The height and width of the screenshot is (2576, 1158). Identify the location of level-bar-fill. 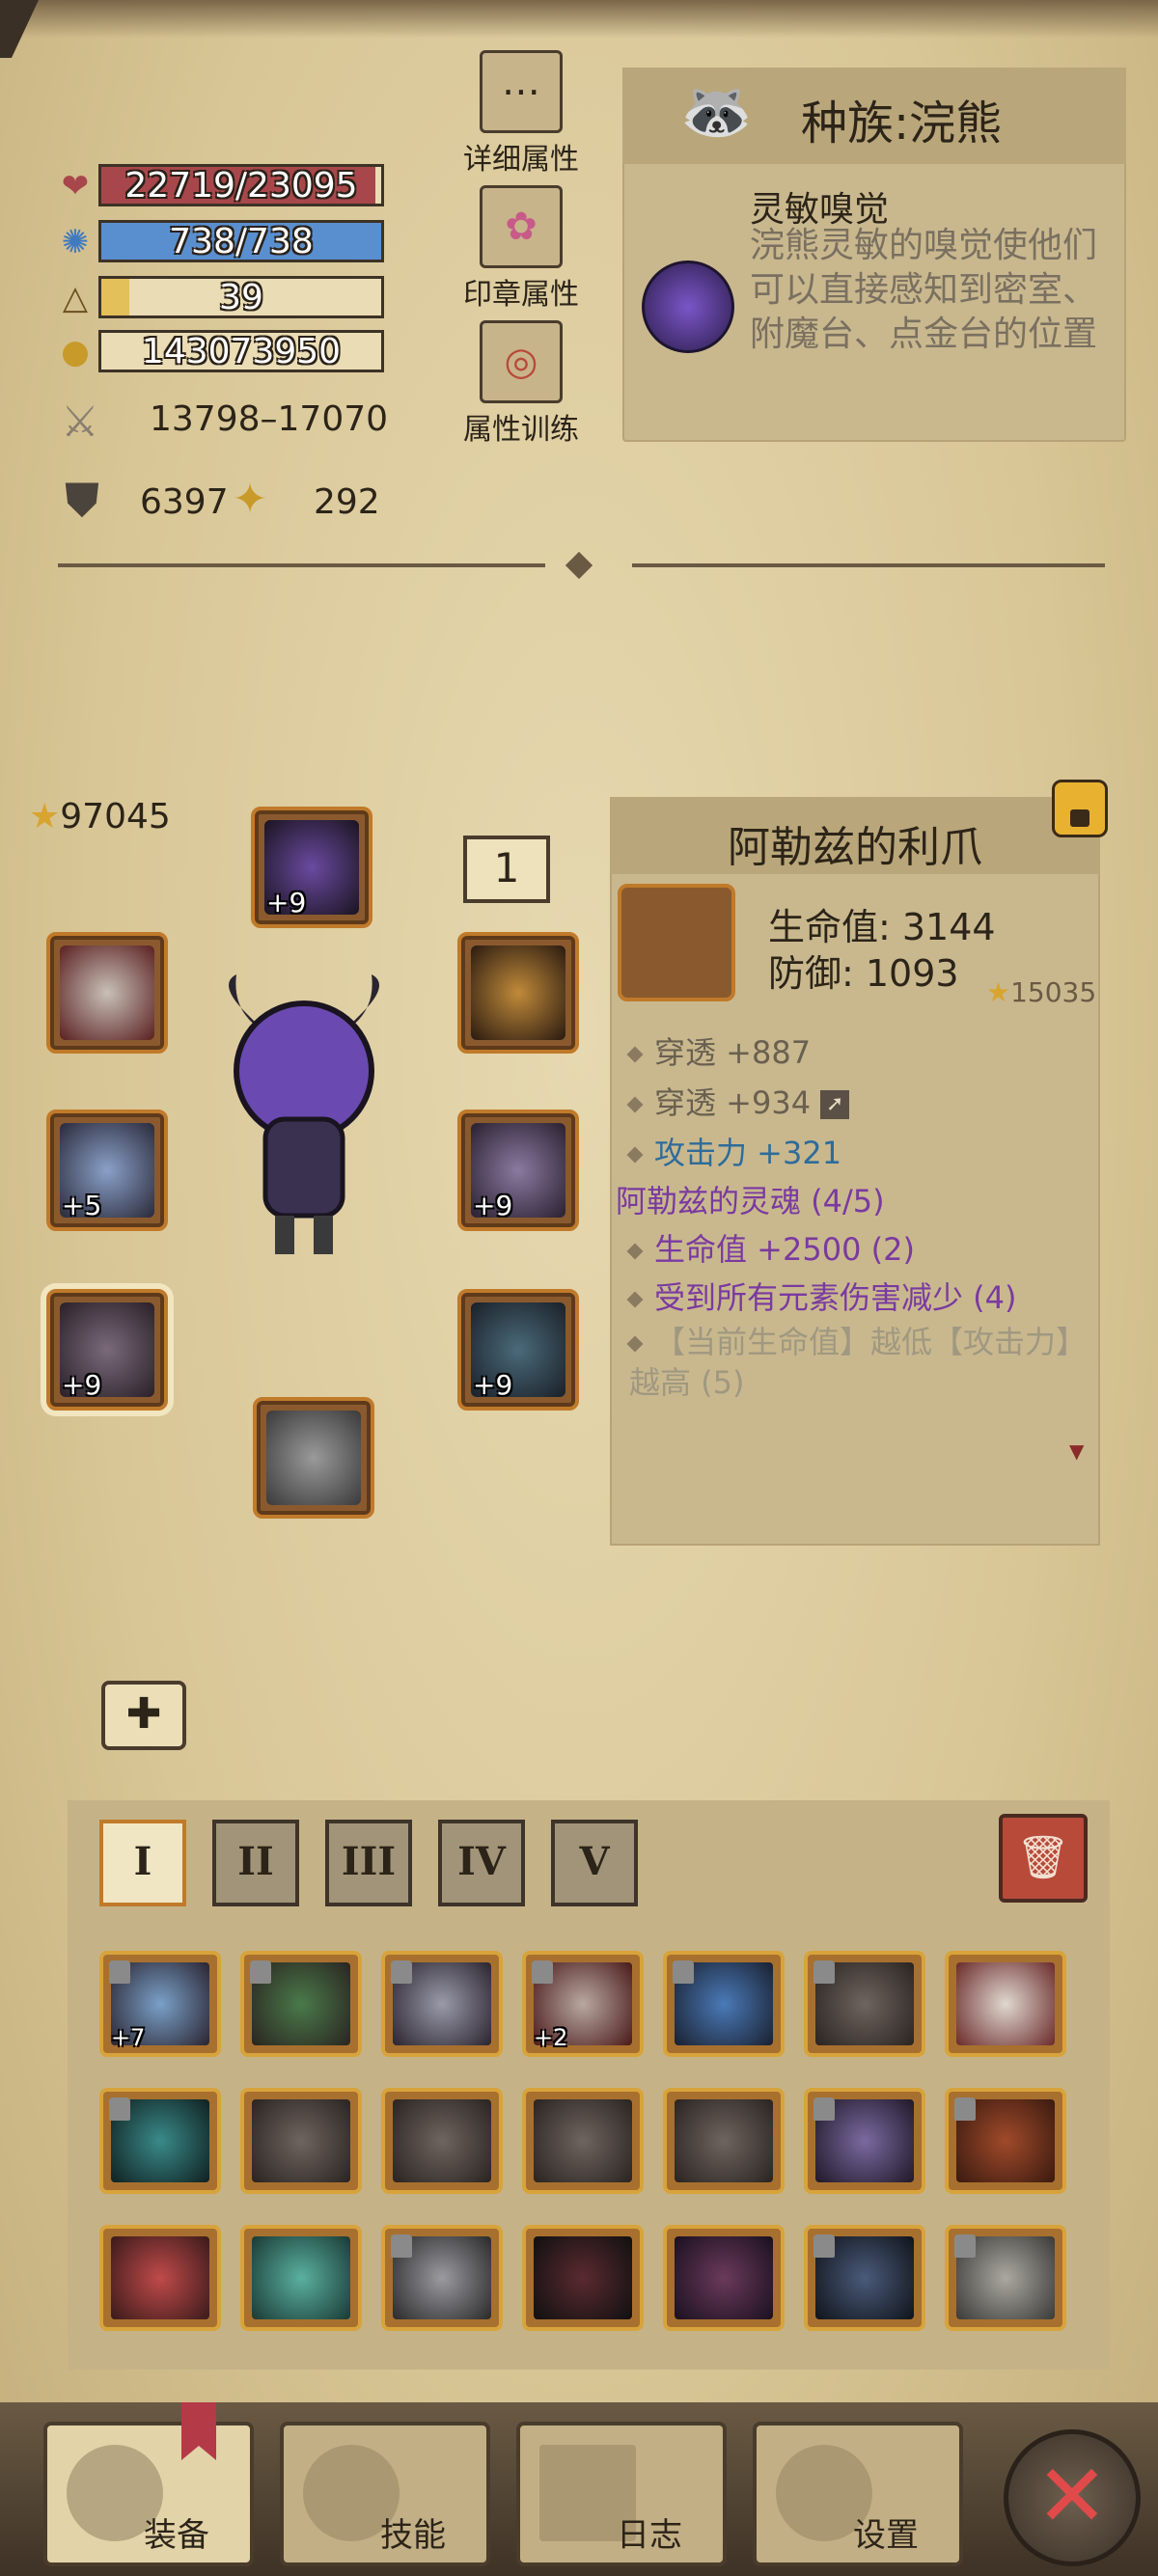
(115, 297).